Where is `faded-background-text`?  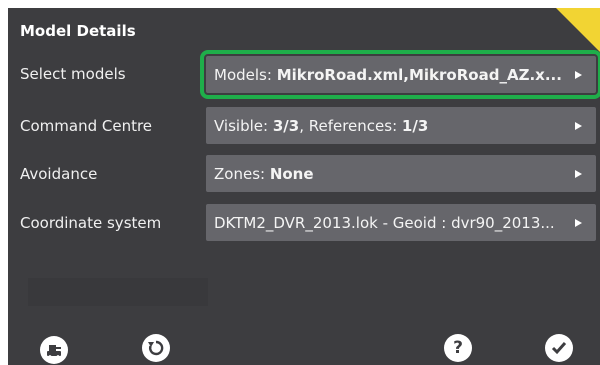 faded-background-text is located at coordinates (118, 292).